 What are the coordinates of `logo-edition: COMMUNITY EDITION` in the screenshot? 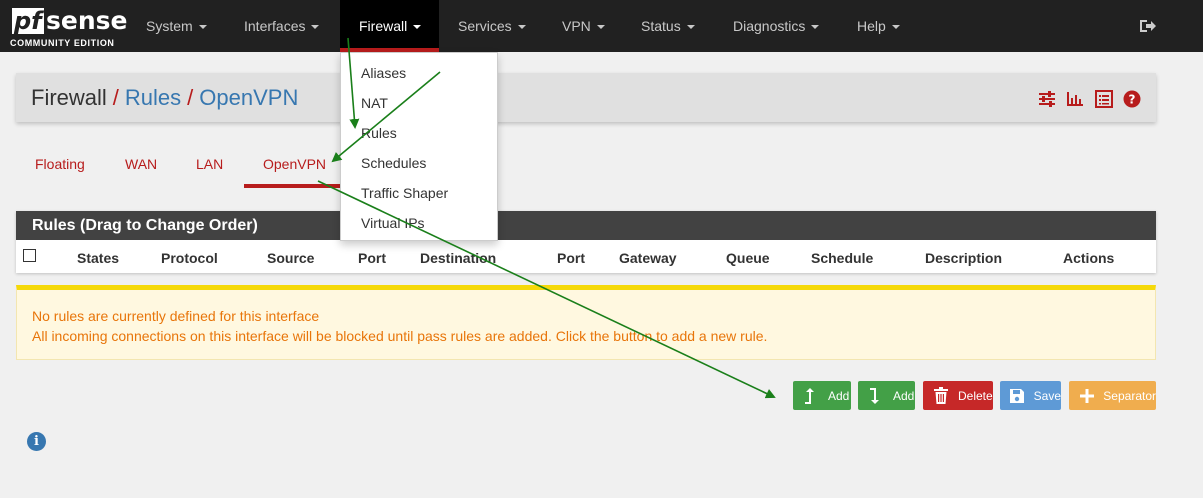 It's located at (62, 43).